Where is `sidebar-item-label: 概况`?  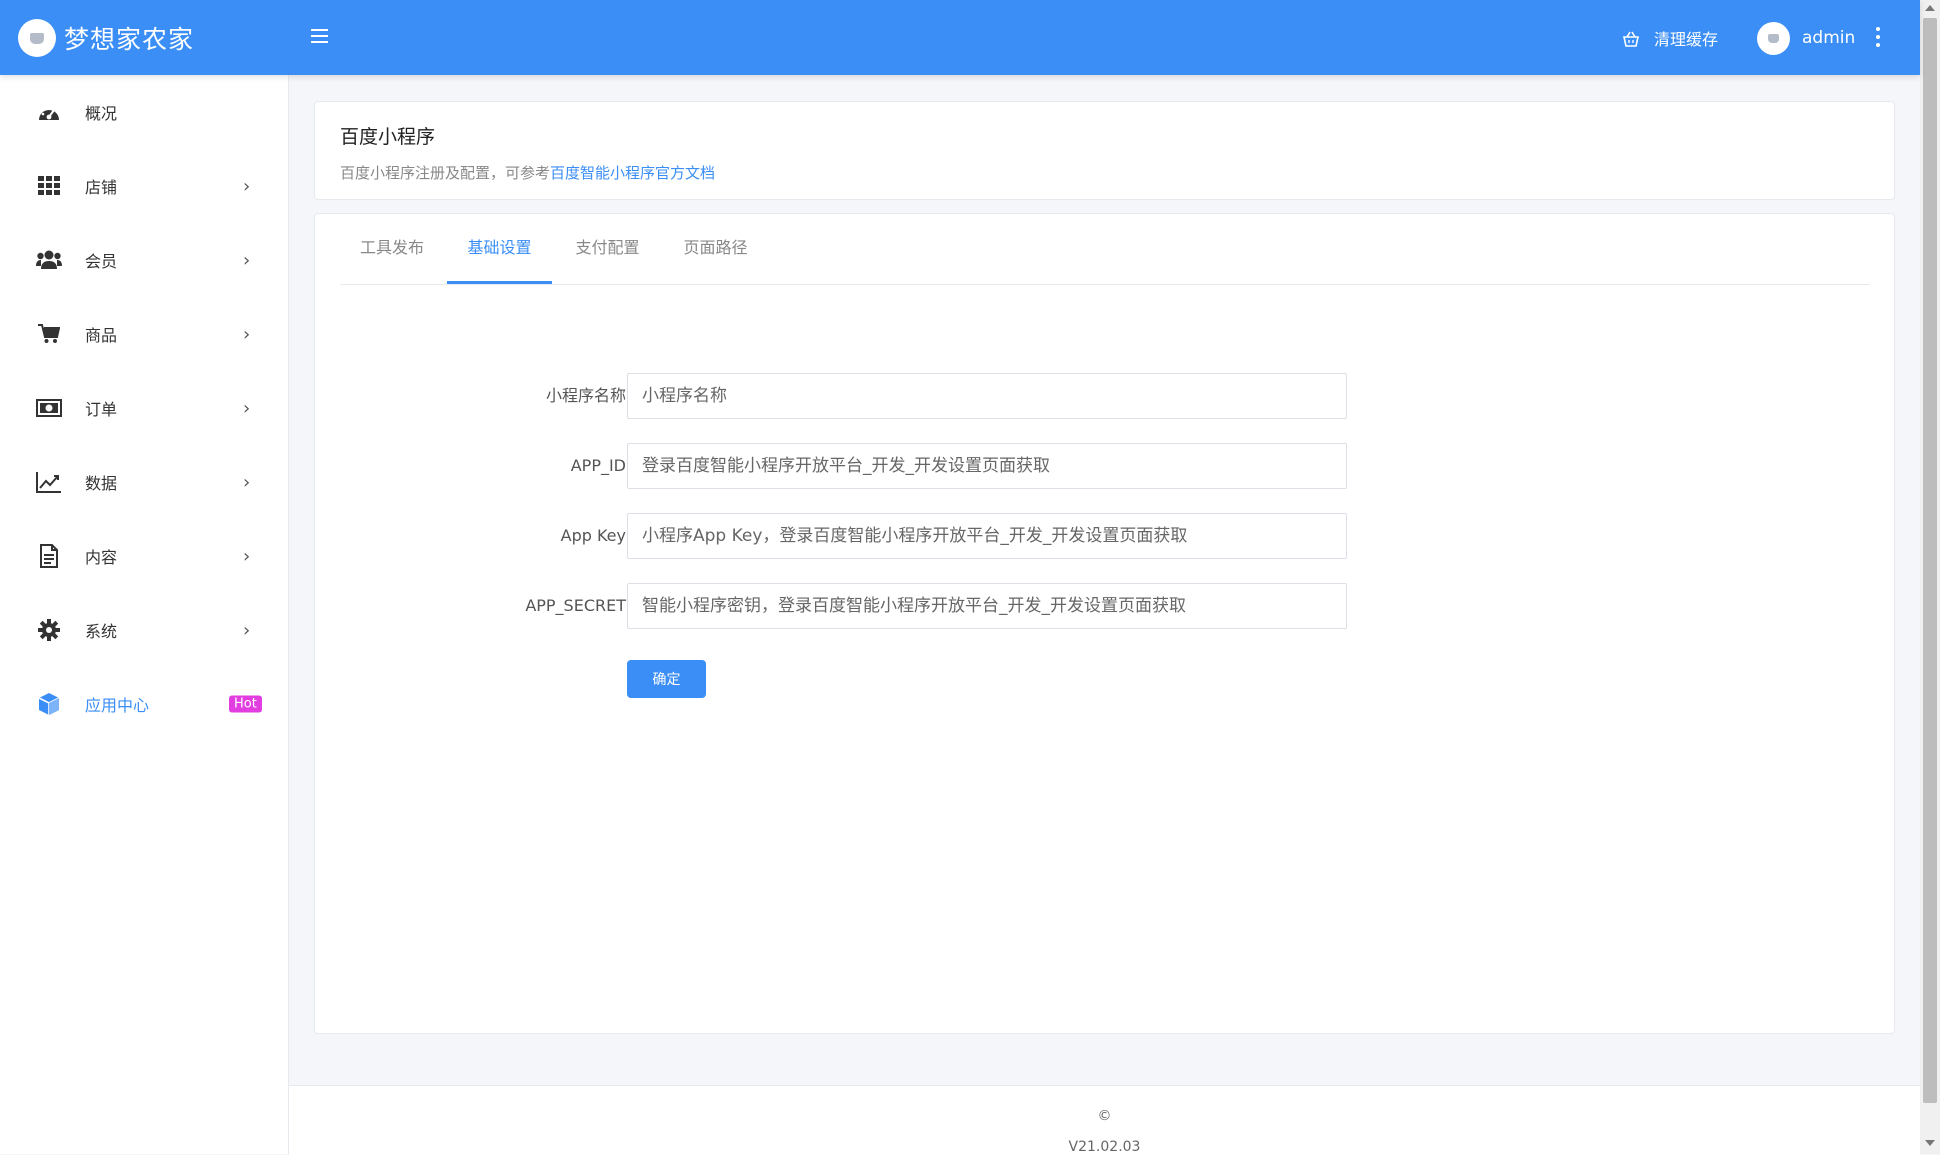 sidebar-item-label: 概况 is located at coordinates (101, 113).